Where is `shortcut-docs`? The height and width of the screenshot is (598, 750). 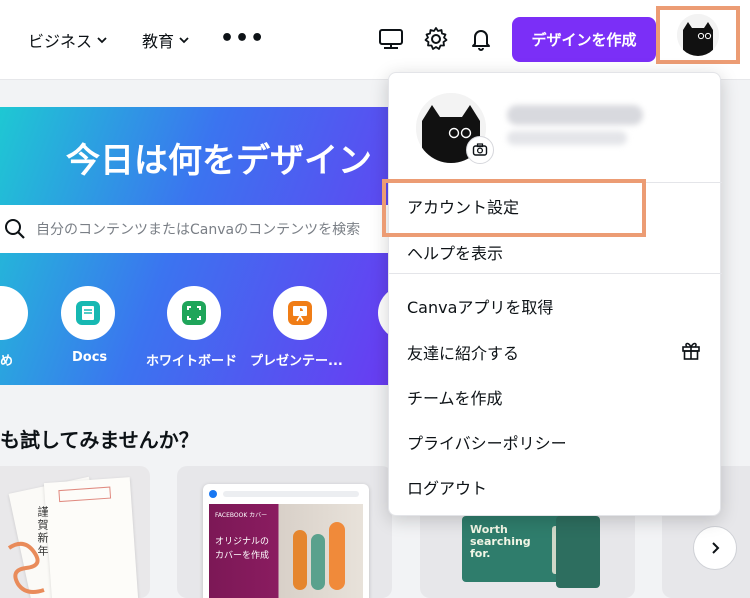 shortcut-docs is located at coordinates (88, 313).